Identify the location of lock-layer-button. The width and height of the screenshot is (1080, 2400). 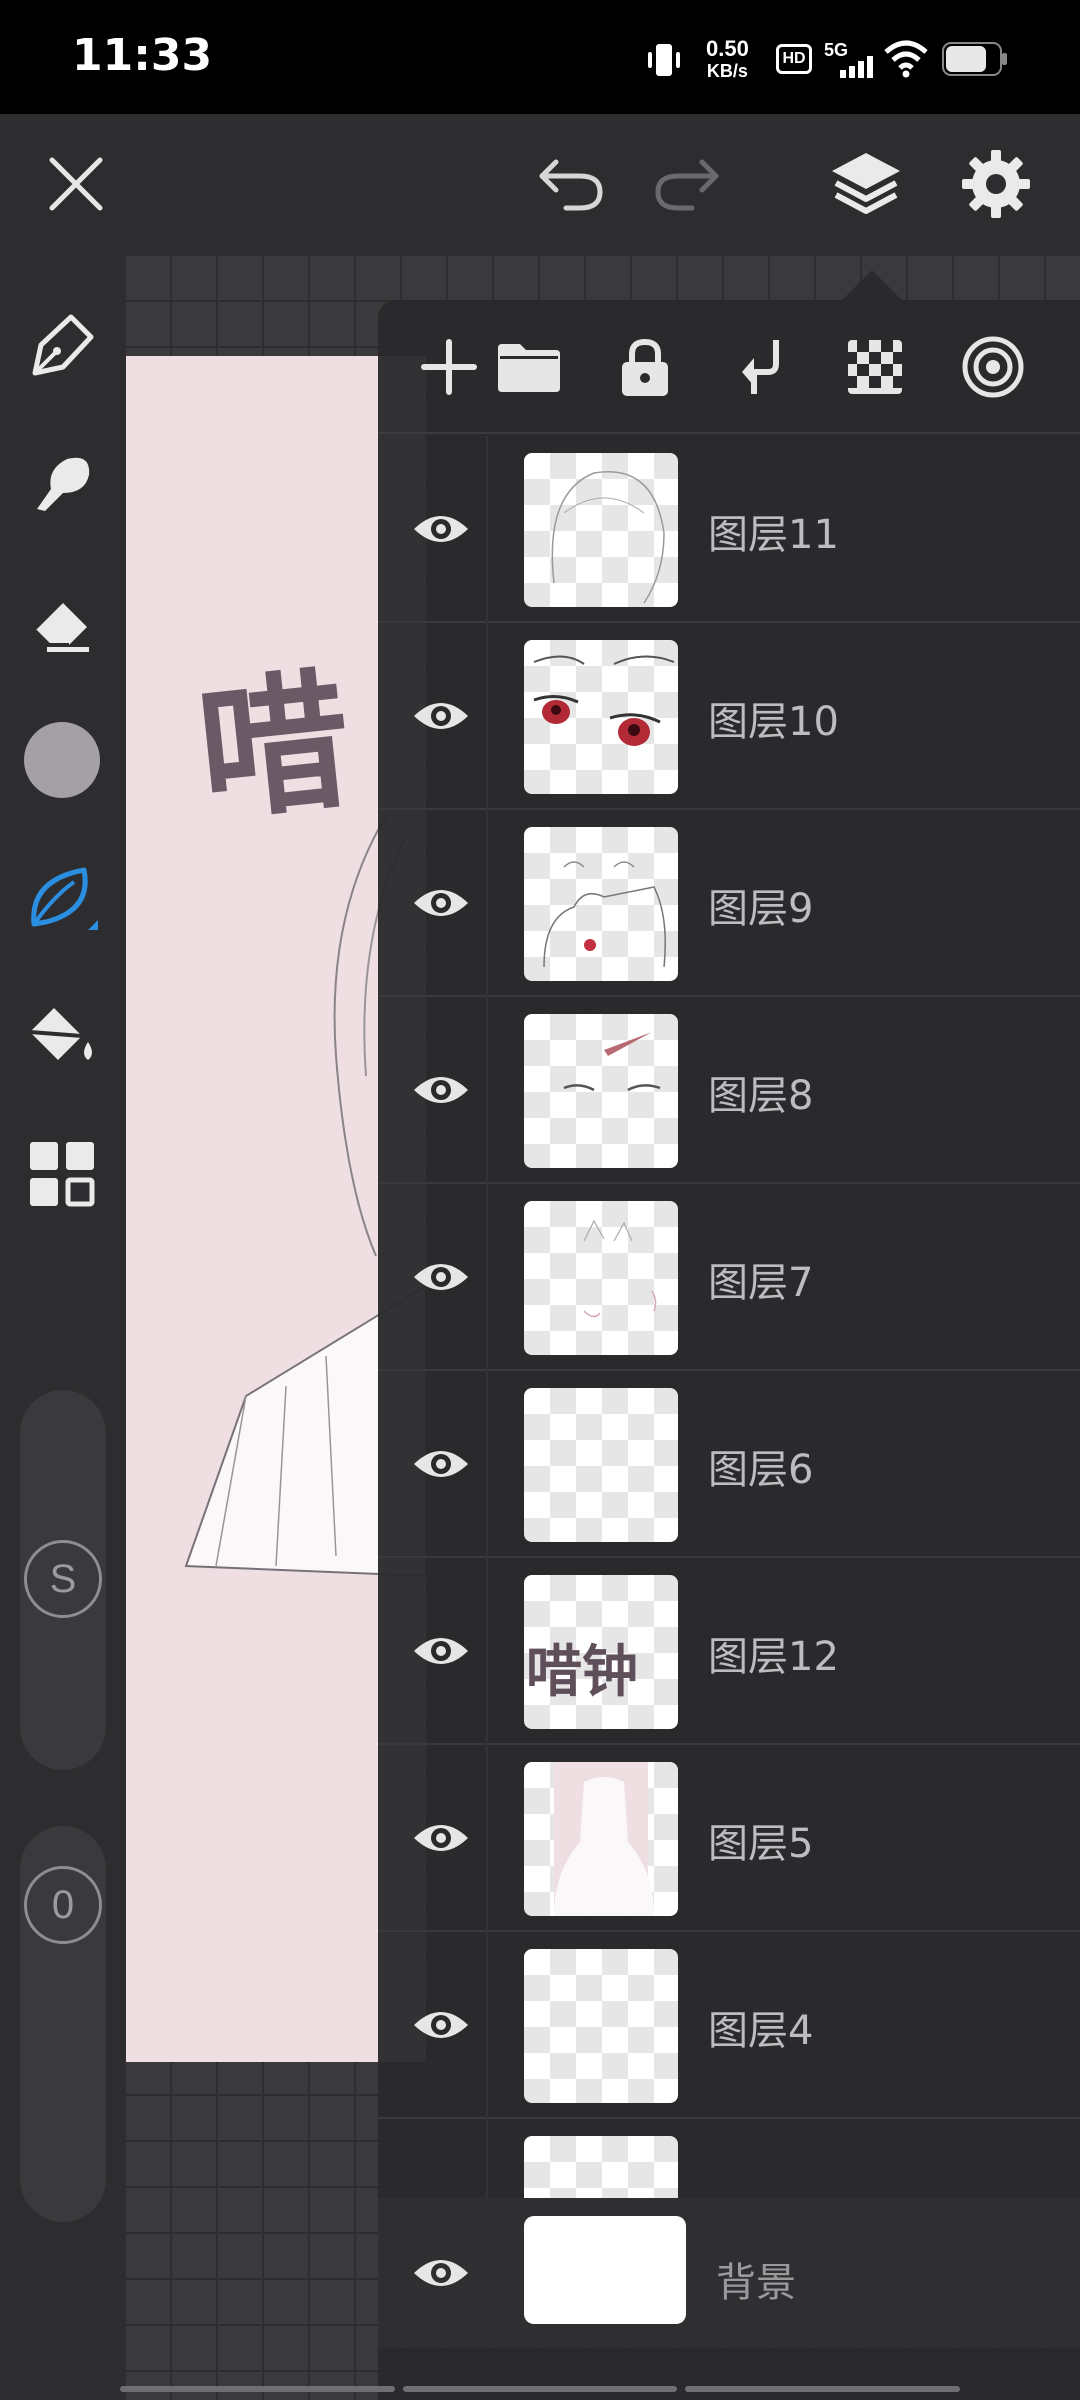
(645, 367).